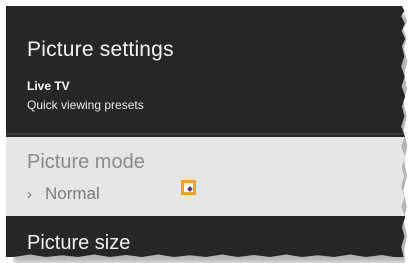  What do you see at coordinates (85, 105) in the screenshot?
I see `panel-description: Quick viewing presets` at bounding box center [85, 105].